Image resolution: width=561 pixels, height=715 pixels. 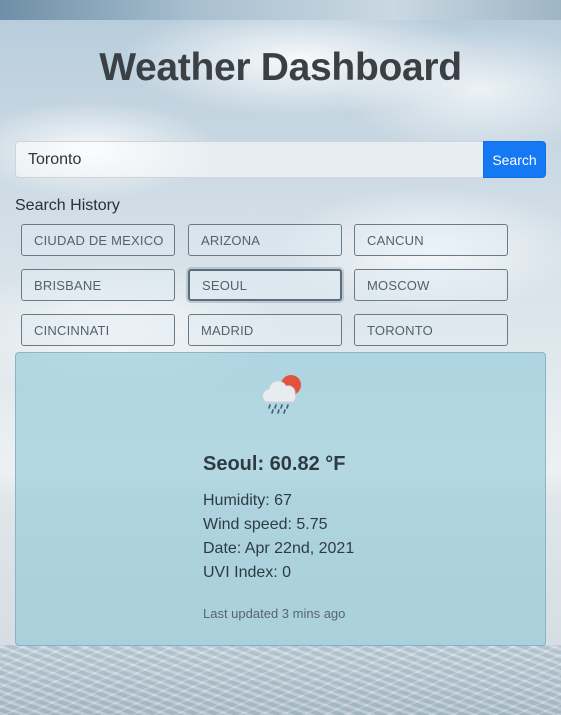 What do you see at coordinates (265, 330) in the screenshot?
I see `history-button-madrid: MADRID` at bounding box center [265, 330].